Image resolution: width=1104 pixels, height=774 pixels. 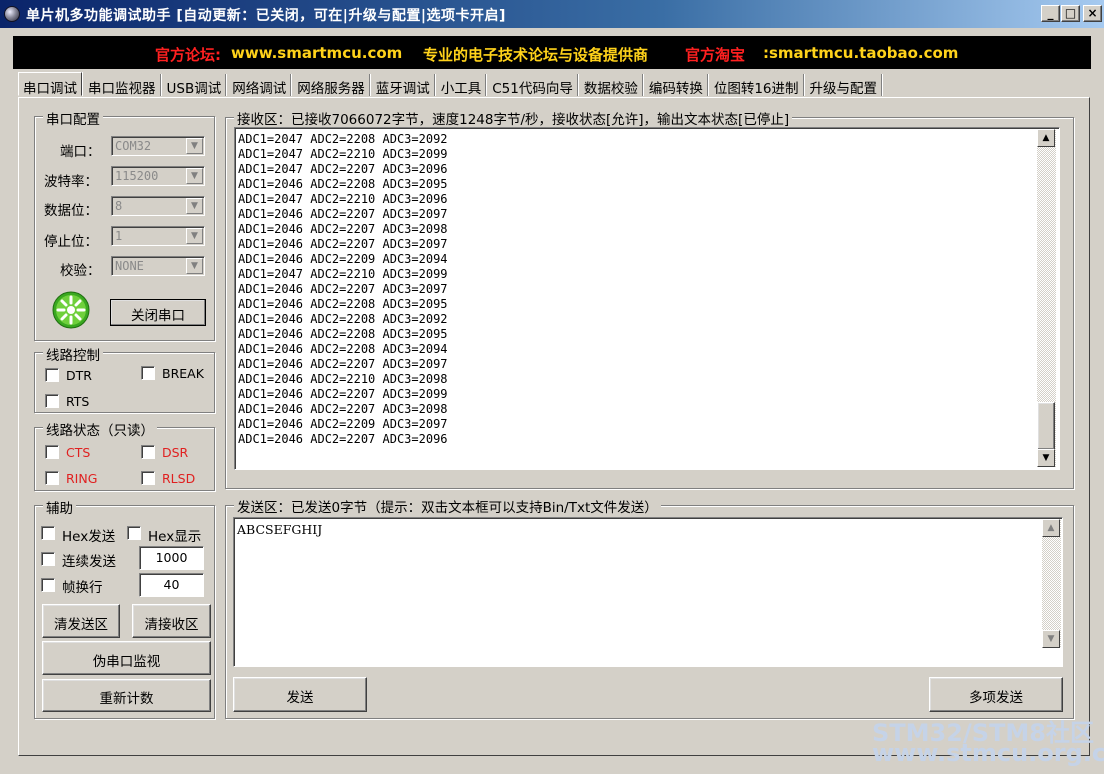 What do you see at coordinates (119, 206) in the screenshot?
I see `databits-value: 8` at bounding box center [119, 206].